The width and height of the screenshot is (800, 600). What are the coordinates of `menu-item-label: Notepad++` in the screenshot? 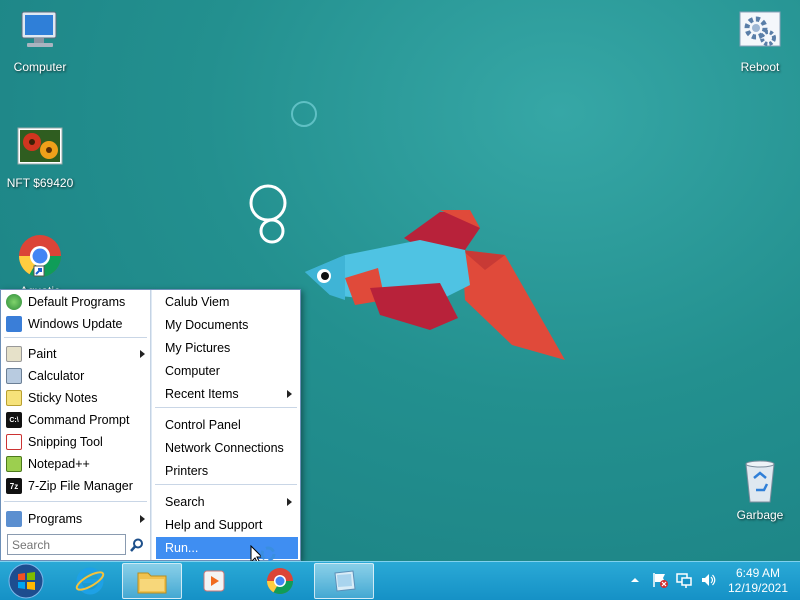 It's located at (59, 464).